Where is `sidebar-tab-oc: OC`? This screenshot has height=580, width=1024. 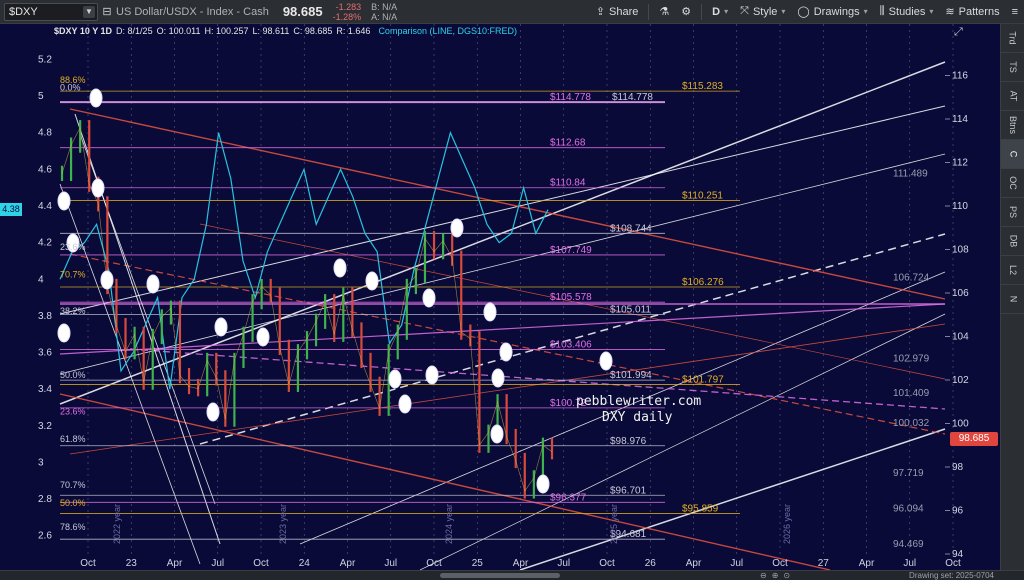
sidebar-tab-oc: OC is located at coordinates (1012, 183).